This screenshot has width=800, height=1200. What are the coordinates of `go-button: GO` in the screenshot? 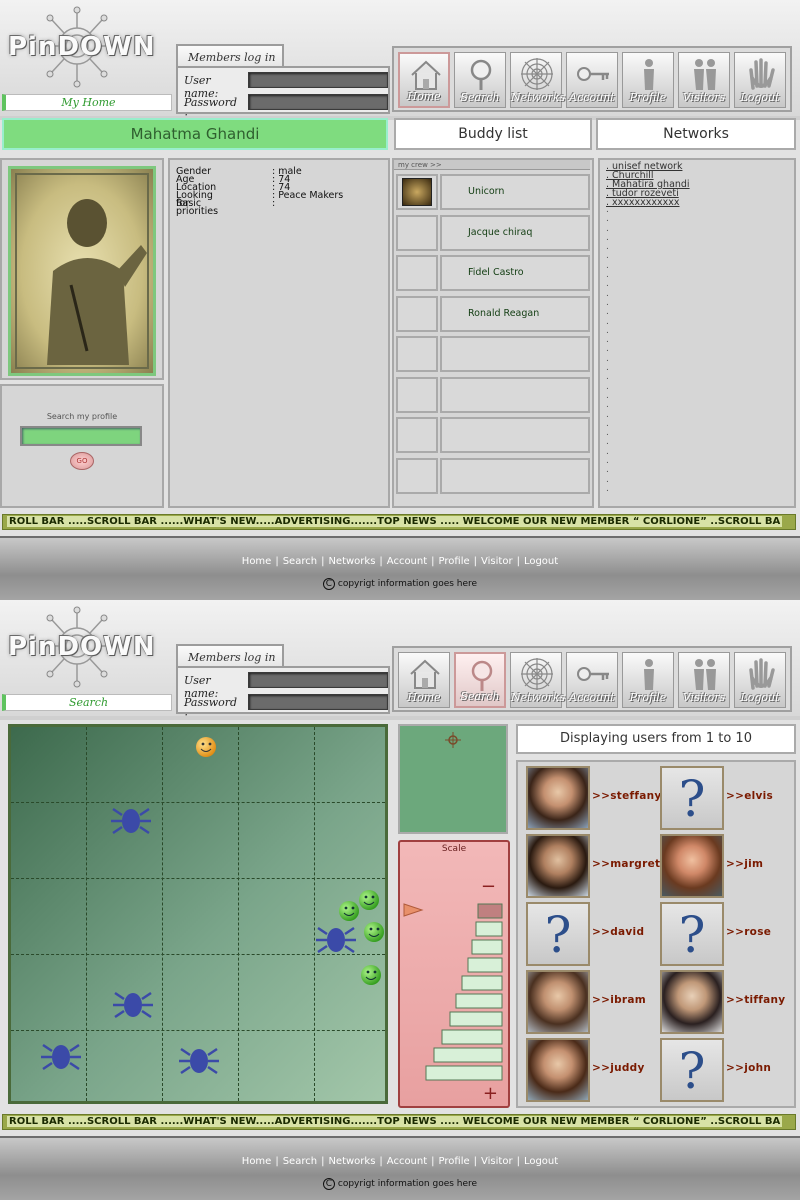 It's located at (82, 461).